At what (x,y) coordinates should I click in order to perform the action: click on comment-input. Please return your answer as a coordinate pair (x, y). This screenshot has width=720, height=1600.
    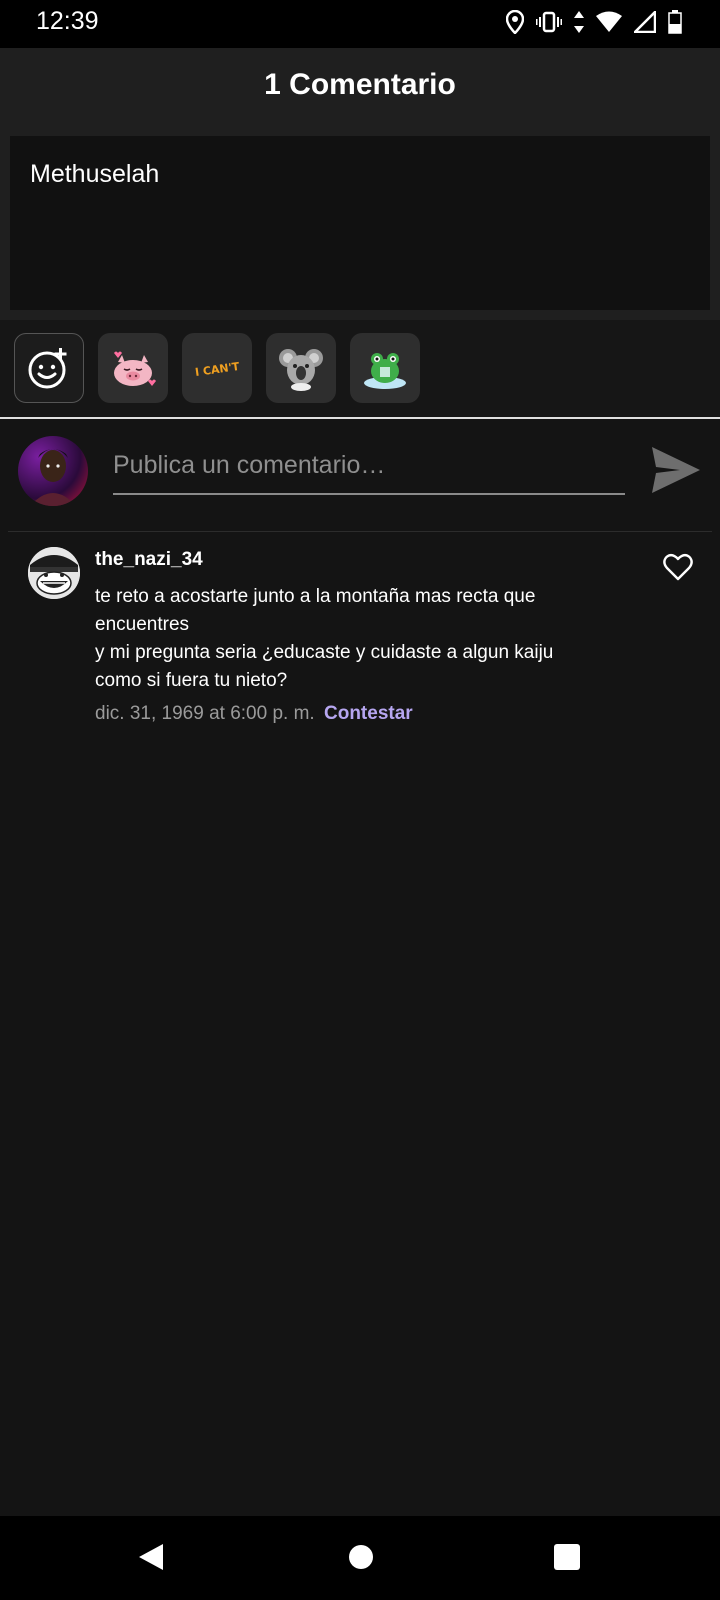
    Looking at the image, I should click on (369, 466).